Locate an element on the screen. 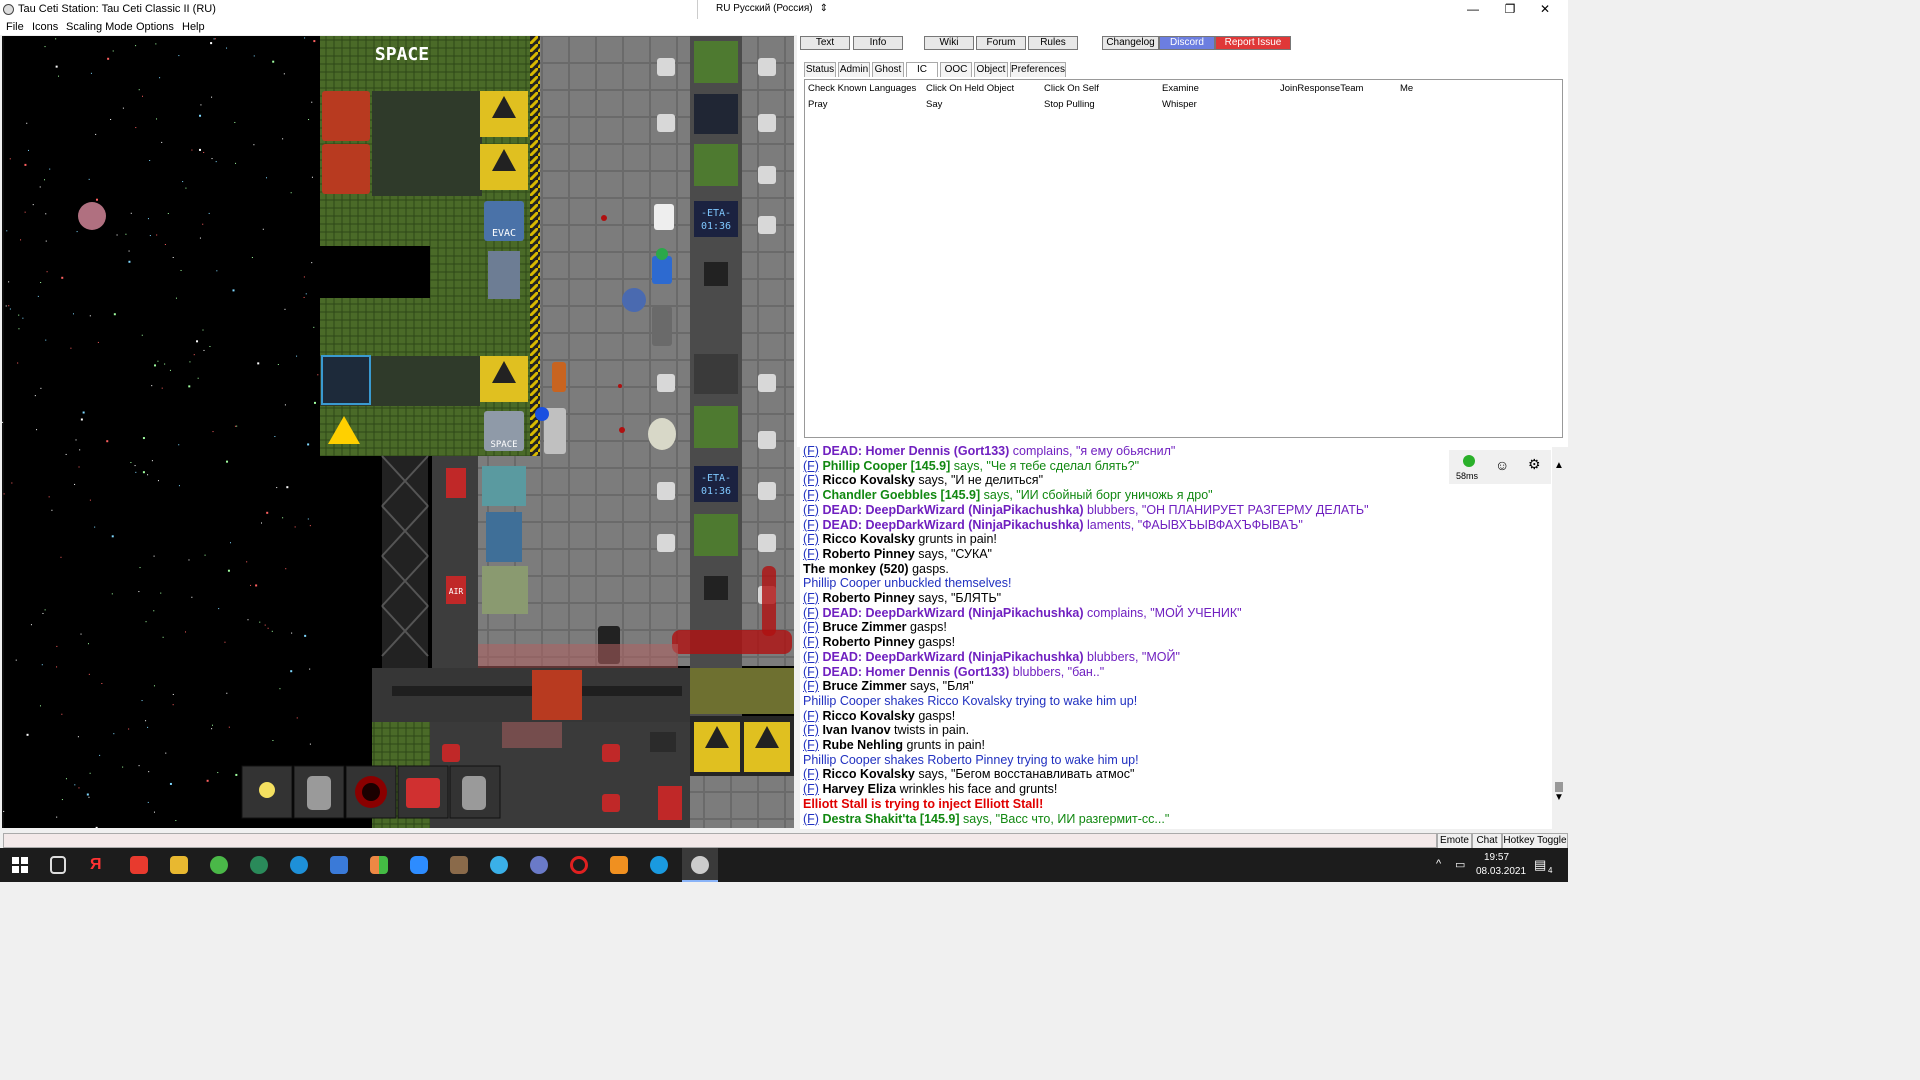  rules-button: Rules is located at coordinates (1053, 43).